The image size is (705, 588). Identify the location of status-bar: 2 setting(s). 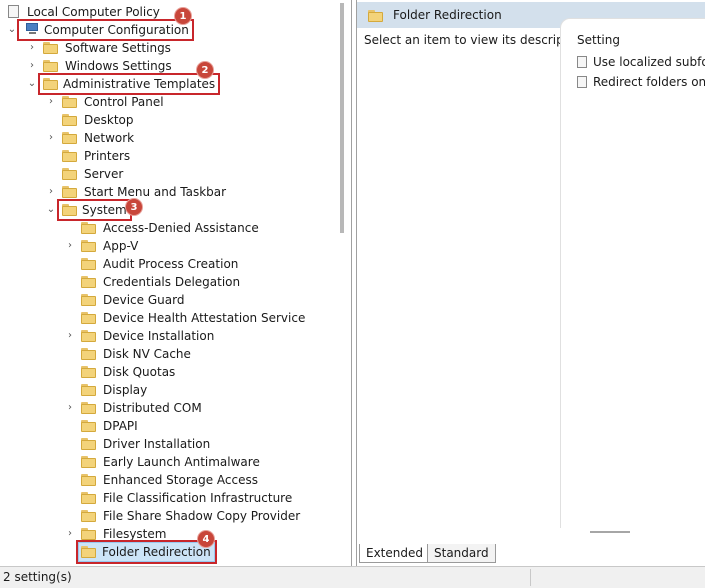
(352, 577).